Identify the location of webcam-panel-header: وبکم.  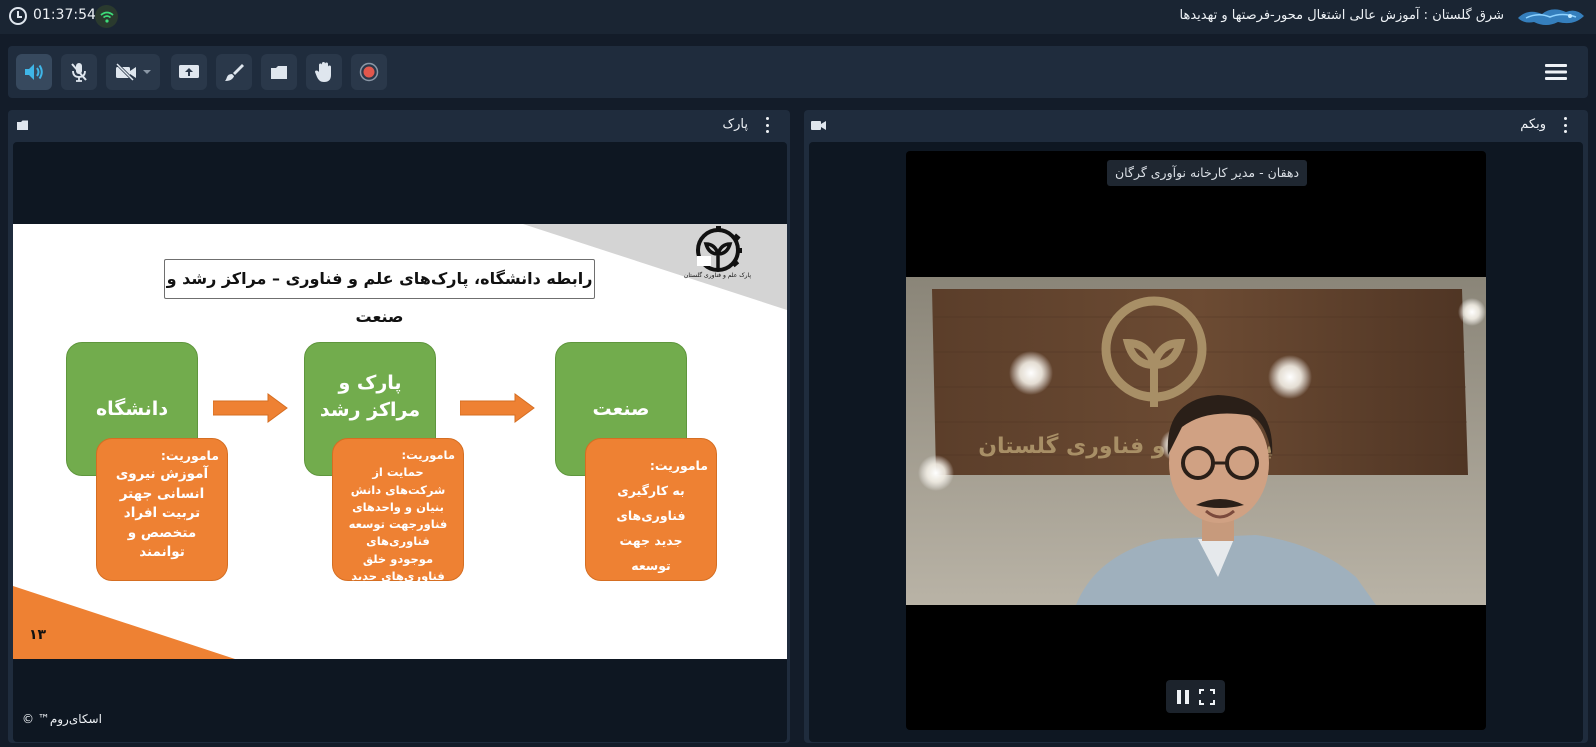
(1196, 125).